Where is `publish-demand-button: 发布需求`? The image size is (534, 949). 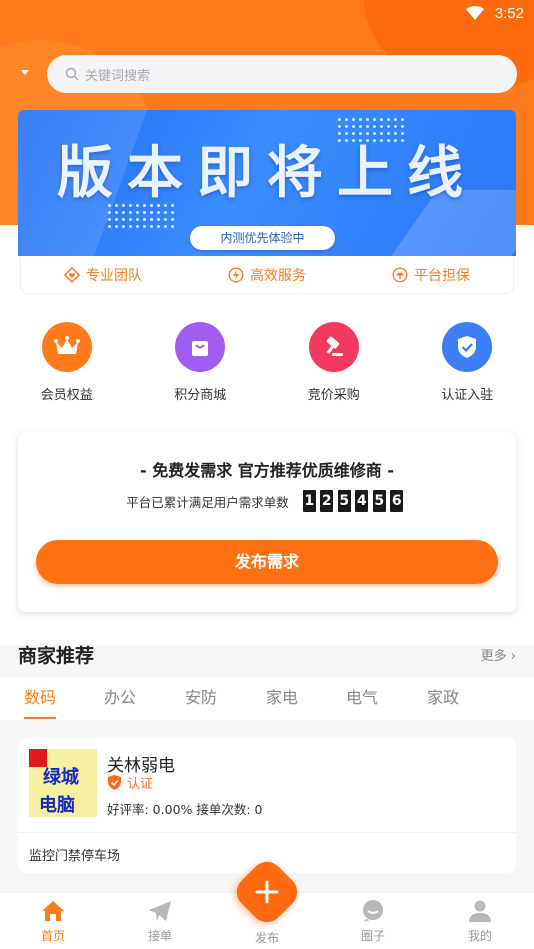
publish-demand-button: 发布需求 is located at coordinates (267, 562).